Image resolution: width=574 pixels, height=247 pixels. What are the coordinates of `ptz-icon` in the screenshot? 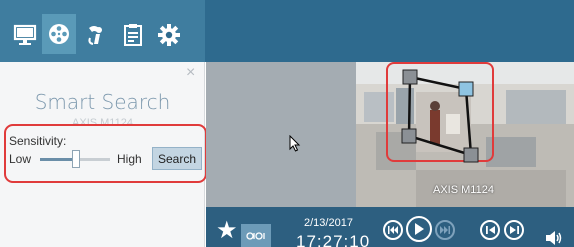 It's located at (256, 235).